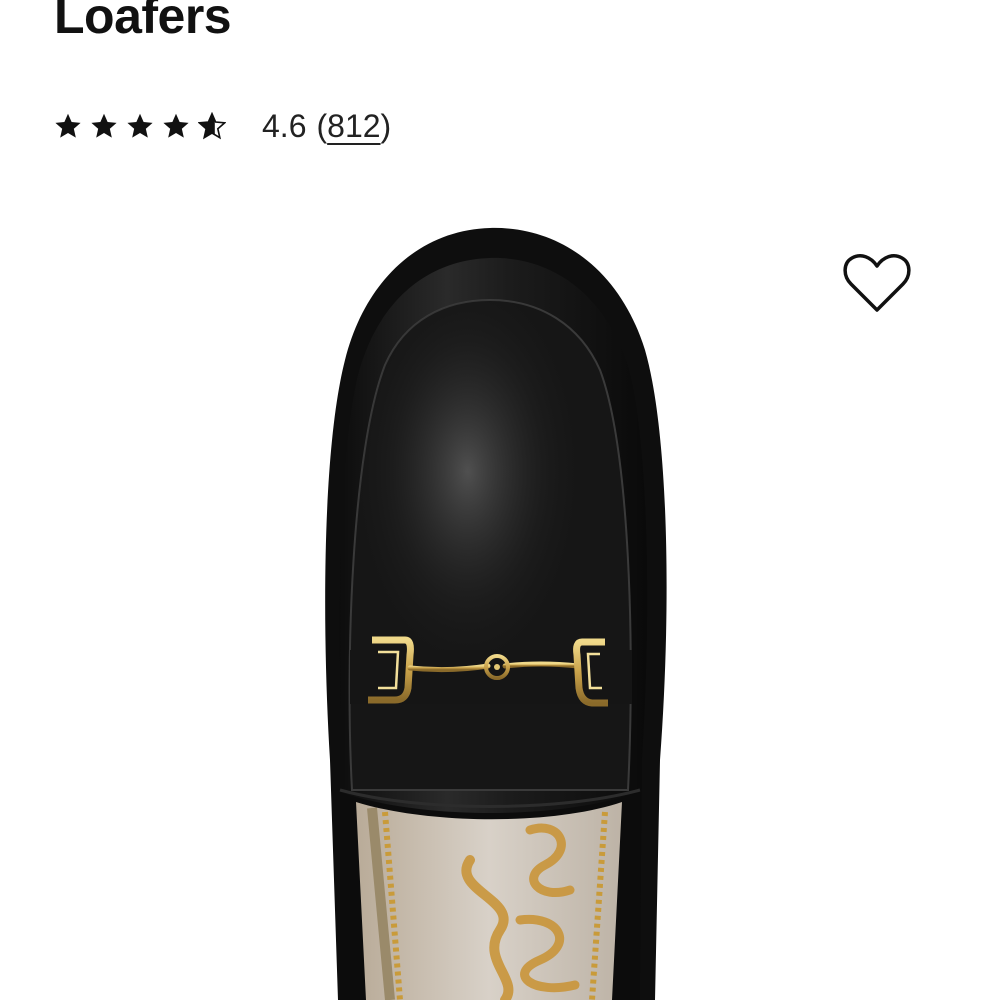 This screenshot has width=999, height=1000. I want to click on review-count-link-wrapper: (812), so click(353, 126).